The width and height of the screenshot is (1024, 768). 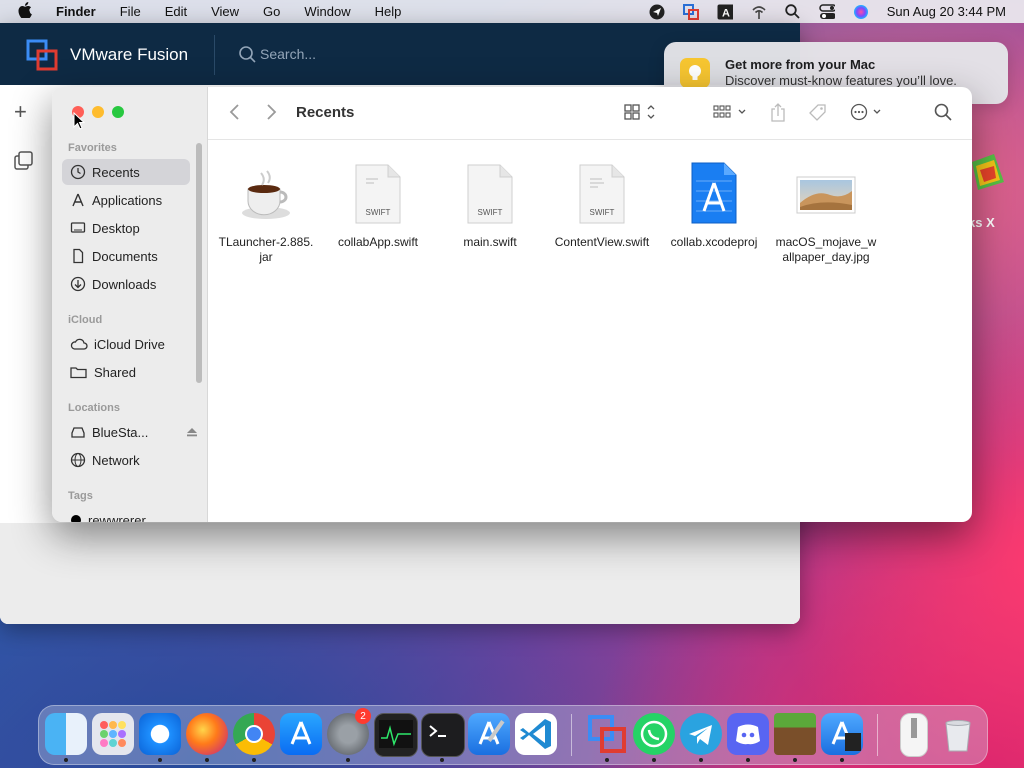 What do you see at coordinates (657, 12) in the screenshot?
I see `location-arrow-icon` at bounding box center [657, 12].